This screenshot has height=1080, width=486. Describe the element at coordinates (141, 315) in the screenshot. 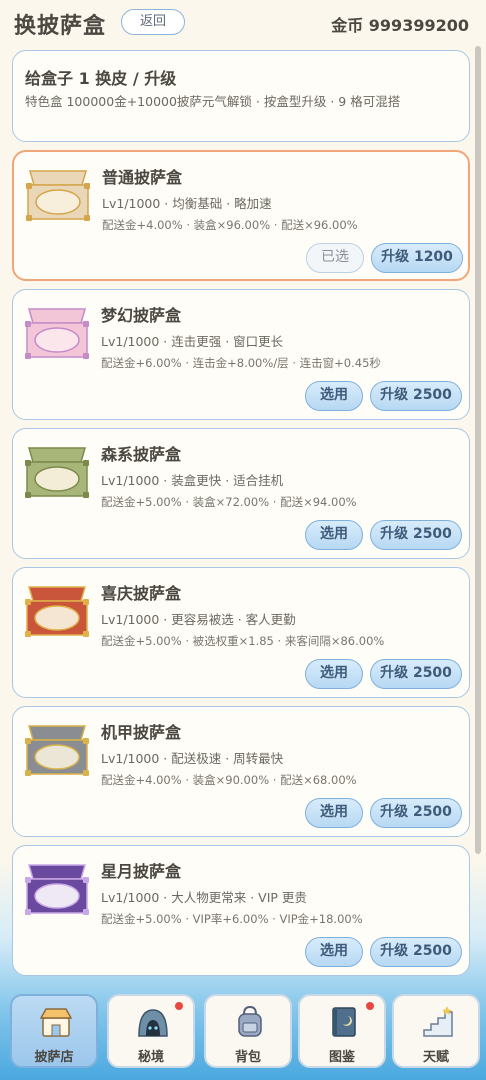

I see `box-name: 梦幻披萨盒` at that location.